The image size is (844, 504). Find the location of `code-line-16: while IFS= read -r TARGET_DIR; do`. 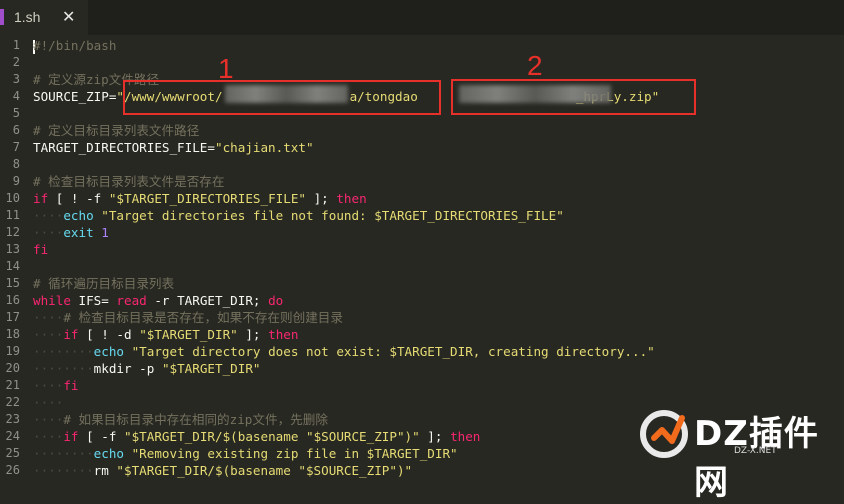

code-line-16: while IFS= read -r TARGET_DIR; do is located at coordinates (158, 300).